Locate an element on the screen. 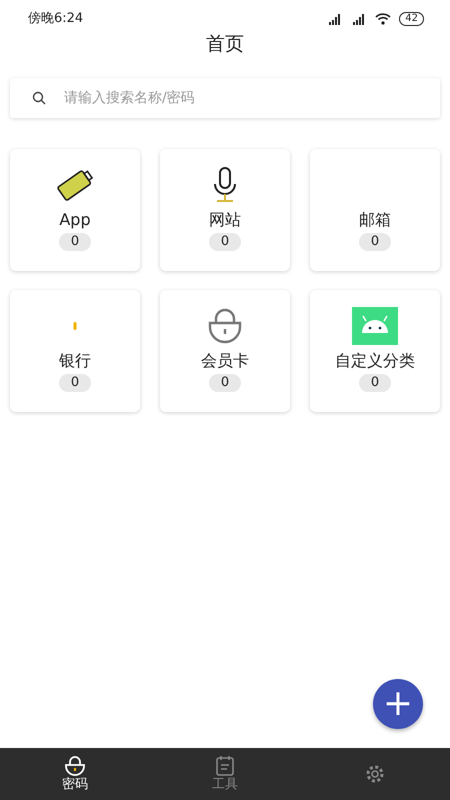  battery-level: 42 is located at coordinates (411, 19).